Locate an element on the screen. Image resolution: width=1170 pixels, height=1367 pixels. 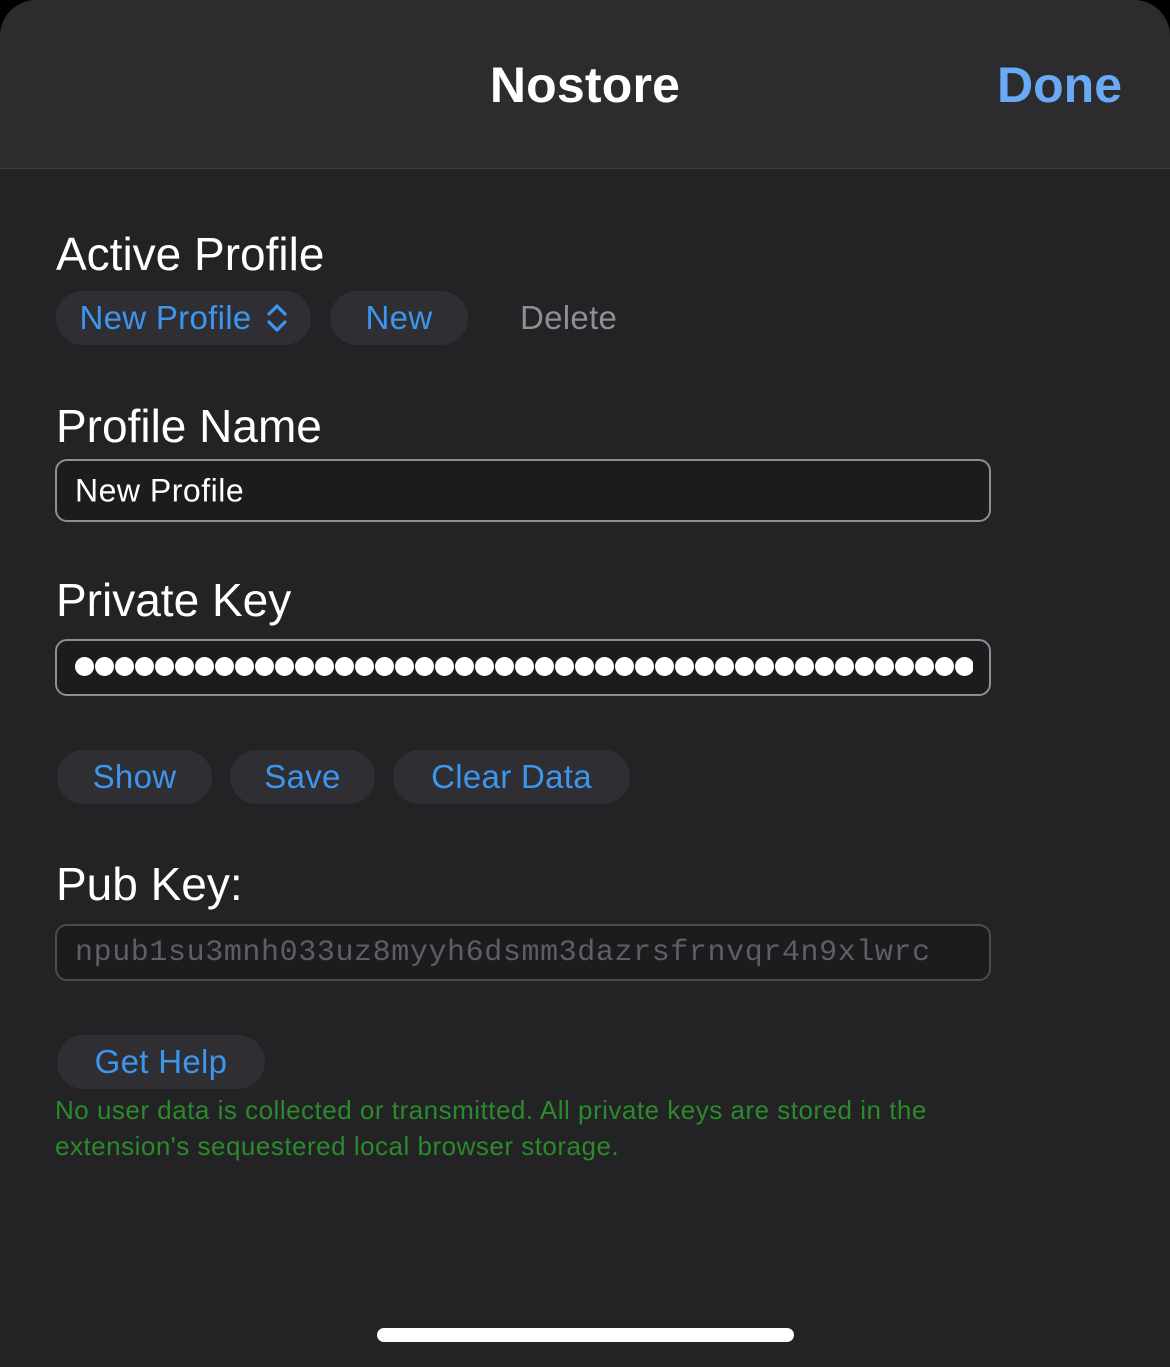
page-title: Nostore is located at coordinates (585, 85).